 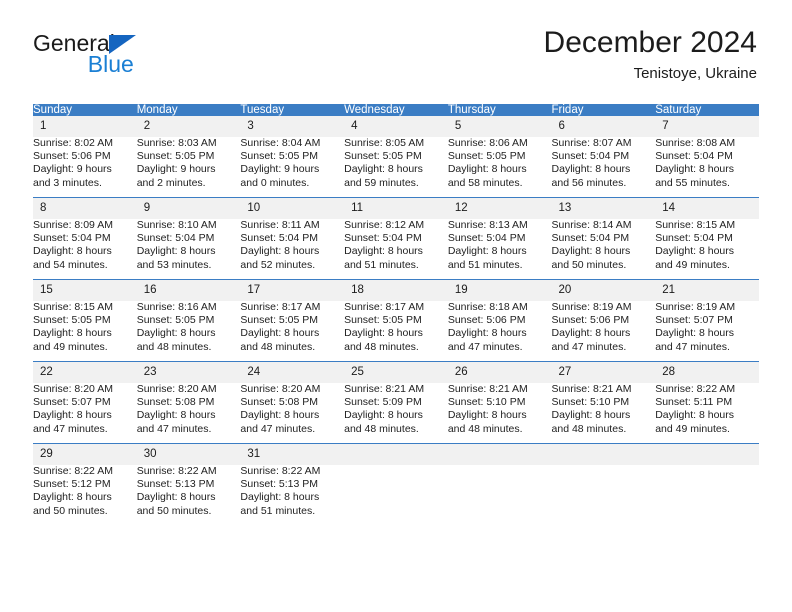 I want to click on sunrise-text: Sunrise: 8:05 AM, so click(x=384, y=143).